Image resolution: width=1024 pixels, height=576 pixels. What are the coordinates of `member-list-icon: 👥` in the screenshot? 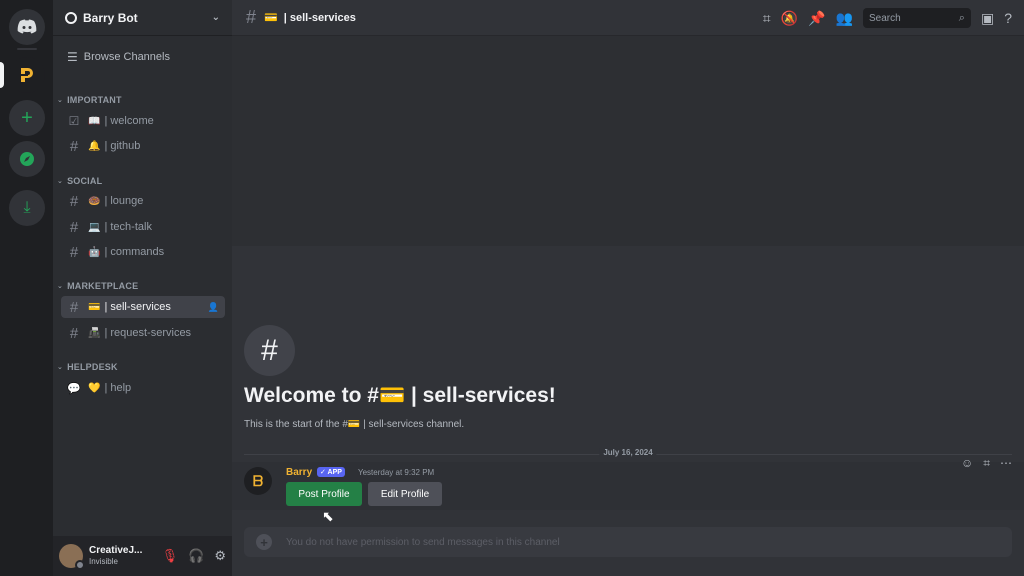 It's located at (844, 18).